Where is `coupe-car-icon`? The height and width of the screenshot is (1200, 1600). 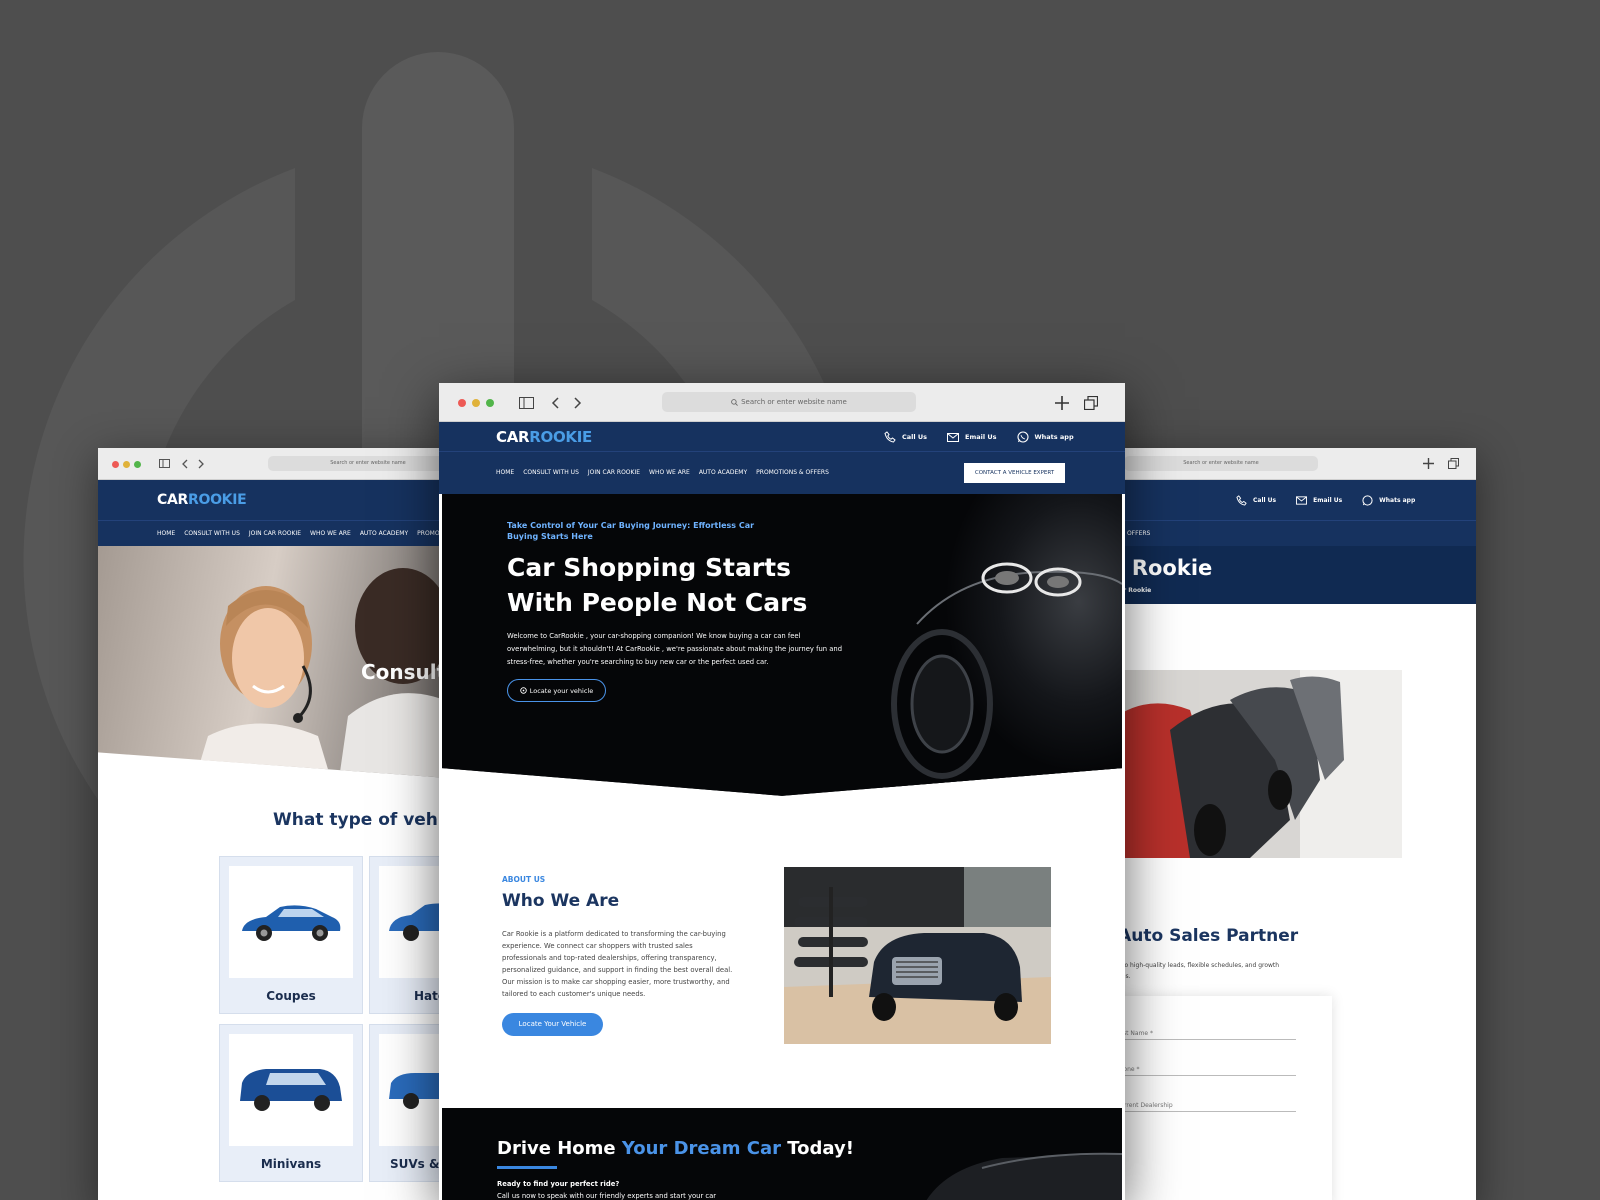
coupe-car-icon is located at coordinates (291, 923).